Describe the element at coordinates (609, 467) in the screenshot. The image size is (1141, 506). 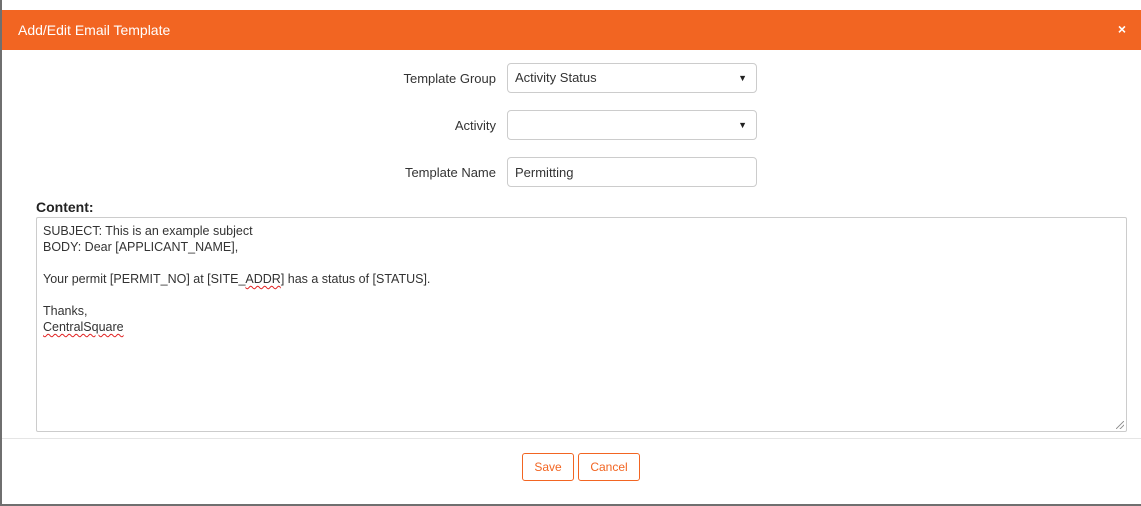
I see `cancel-button: Cancel` at that location.